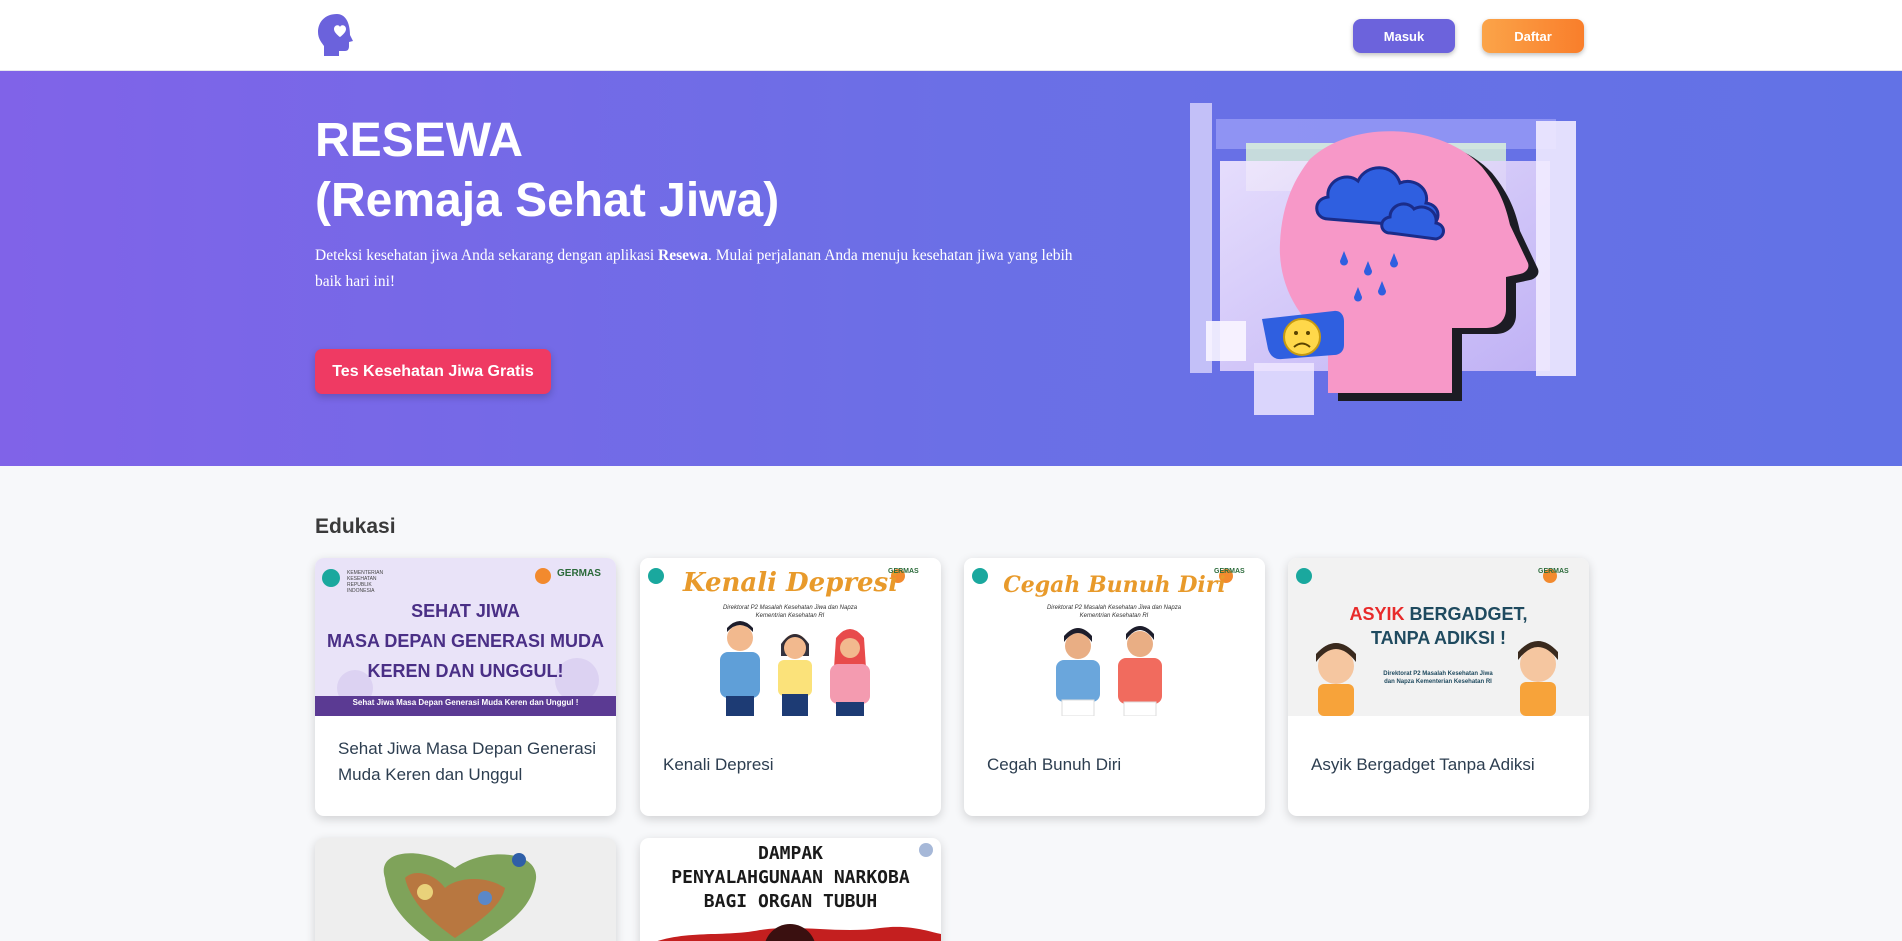 The height and width of the screenshot is (941, 1902). Describe the element at coordinates (465, 611) in the screenshot. I see `poster-line: SEHAT JIWA` at that location.